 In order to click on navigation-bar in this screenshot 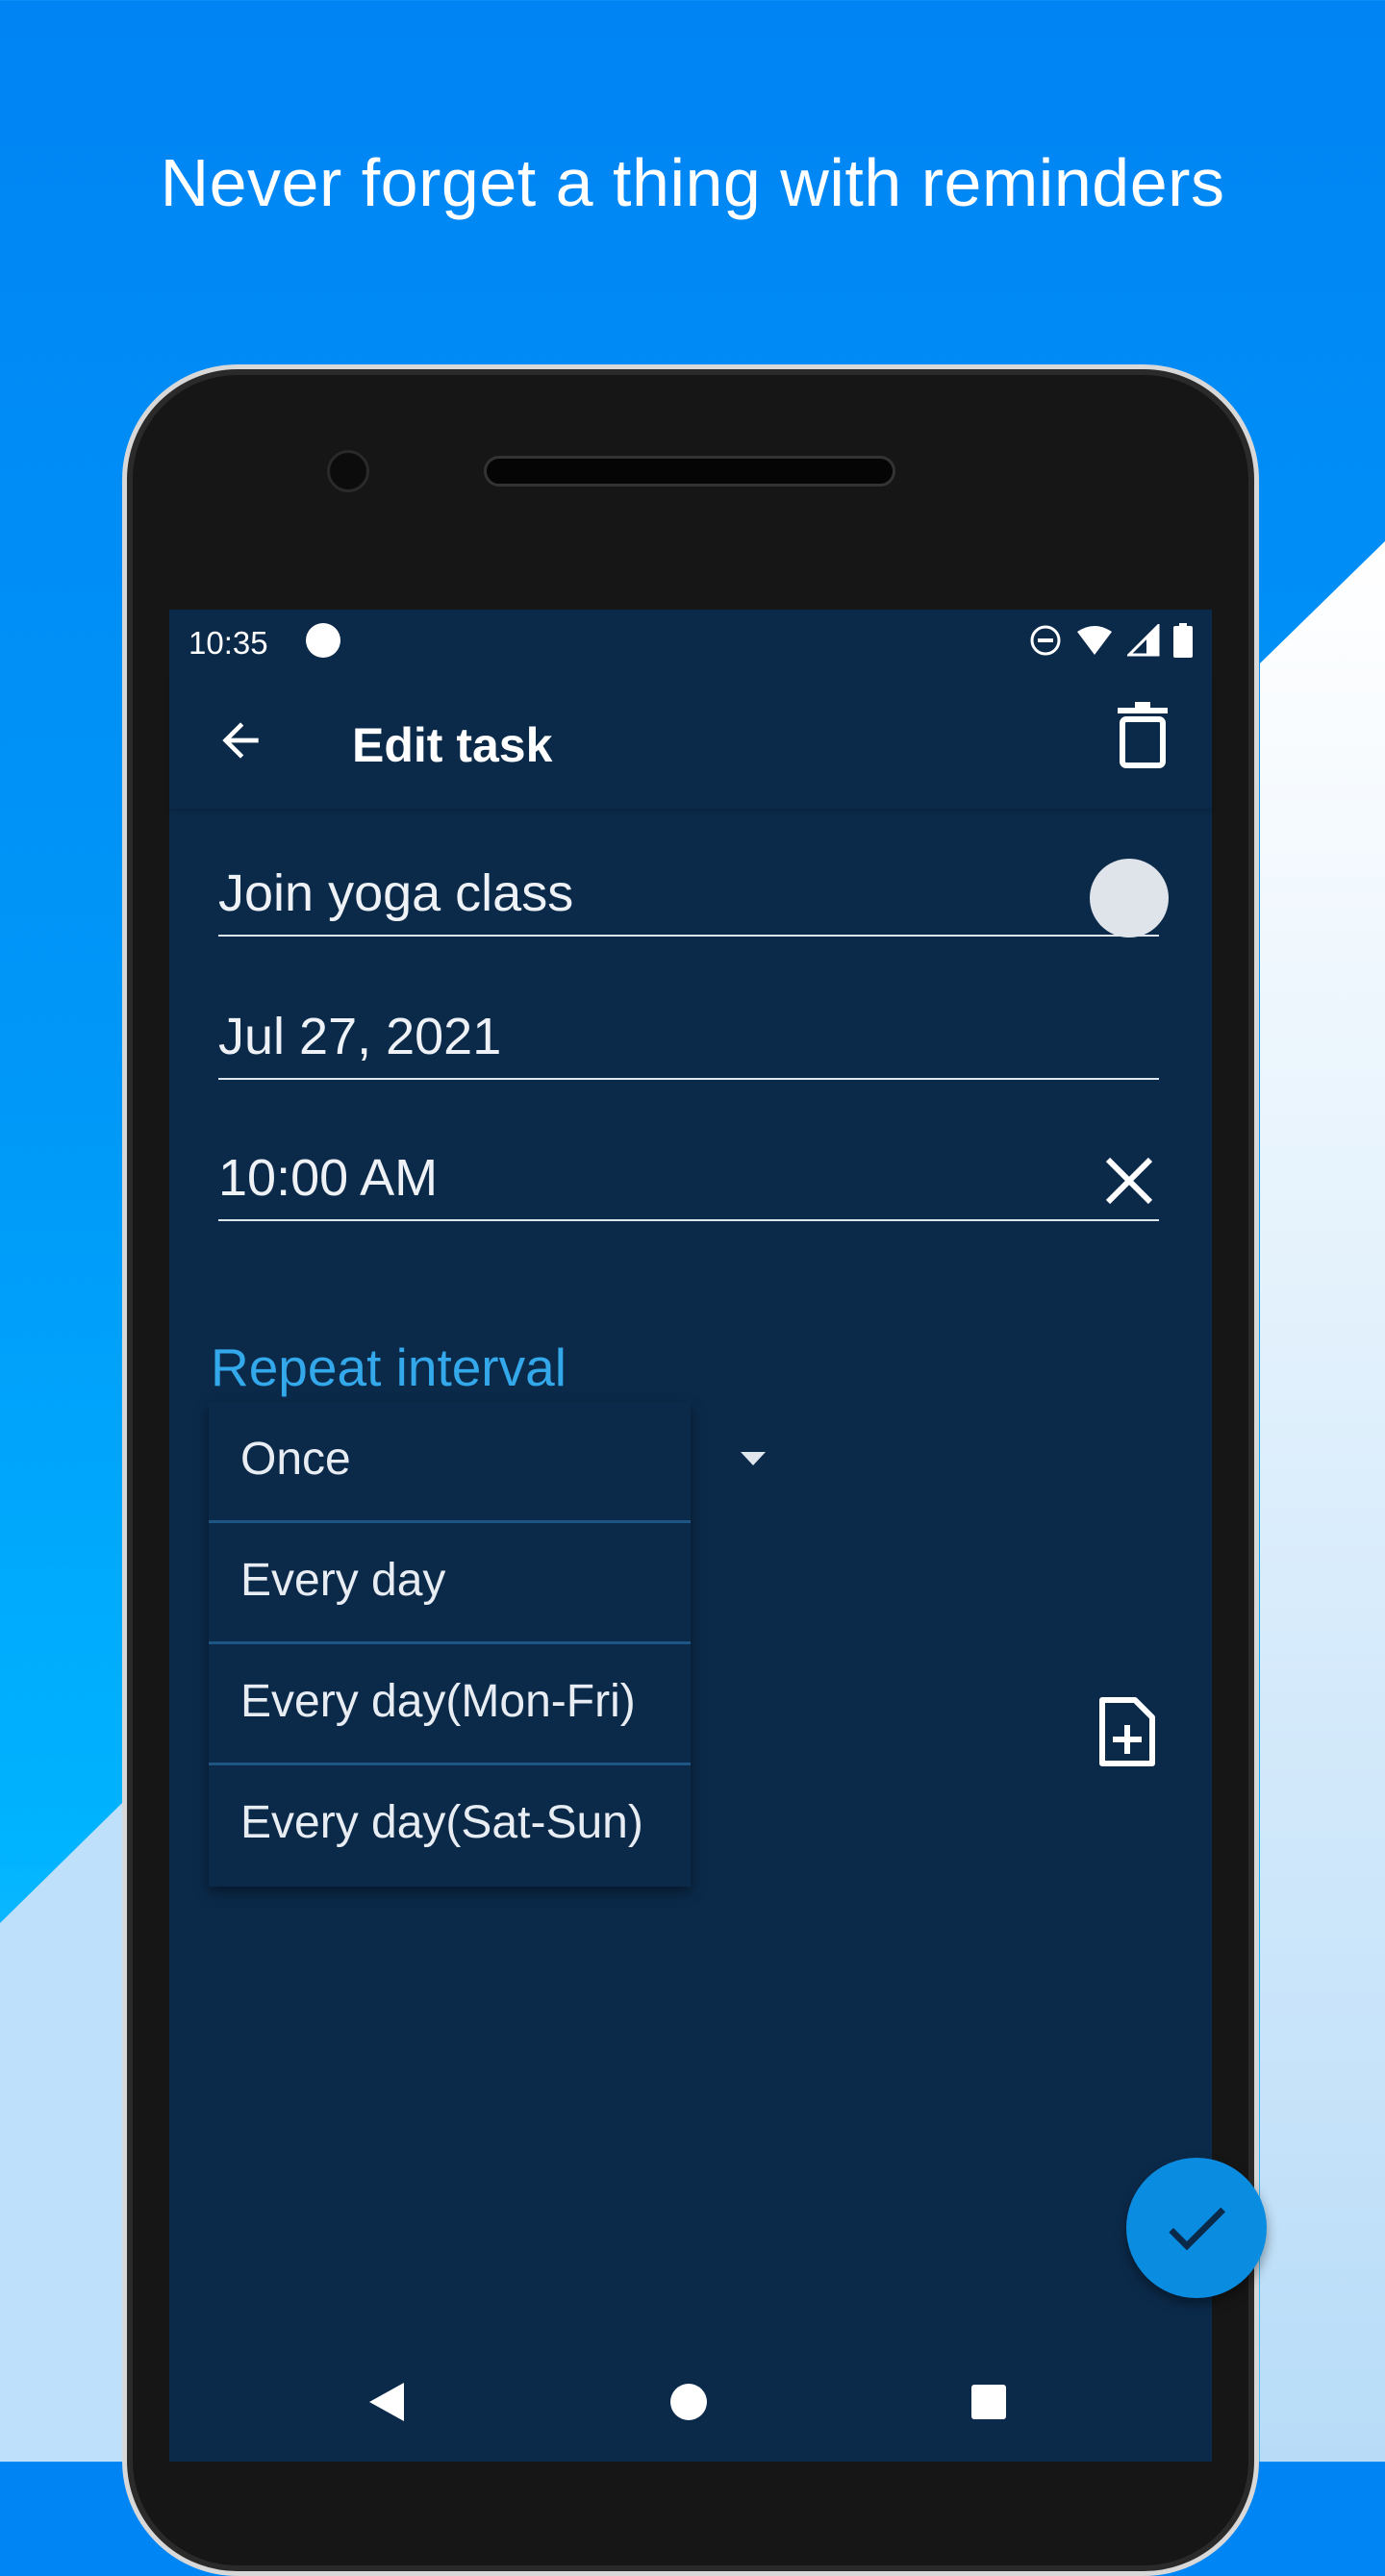, I will do `click(690, 2400)`.